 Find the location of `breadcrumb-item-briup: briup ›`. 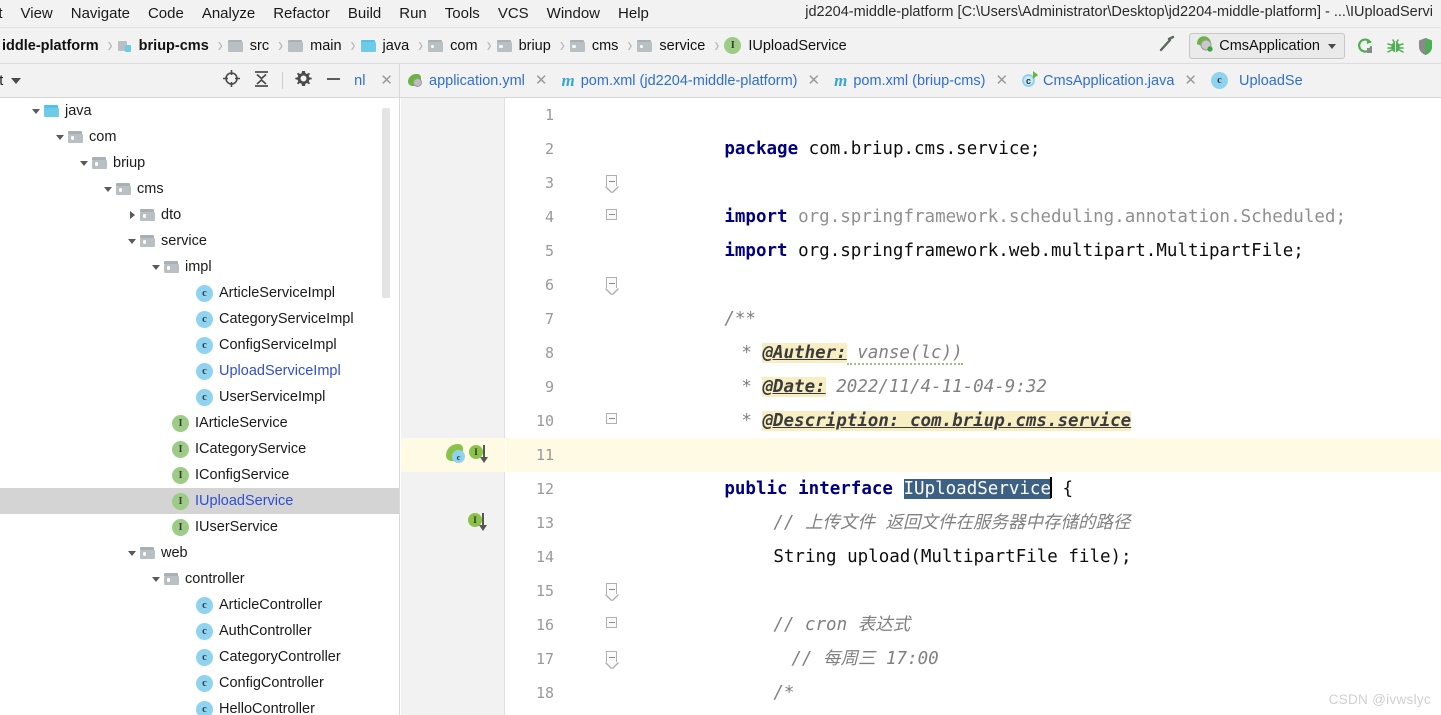

breadcrumb-item-briup: briup › is located at coordinates (533, 45).